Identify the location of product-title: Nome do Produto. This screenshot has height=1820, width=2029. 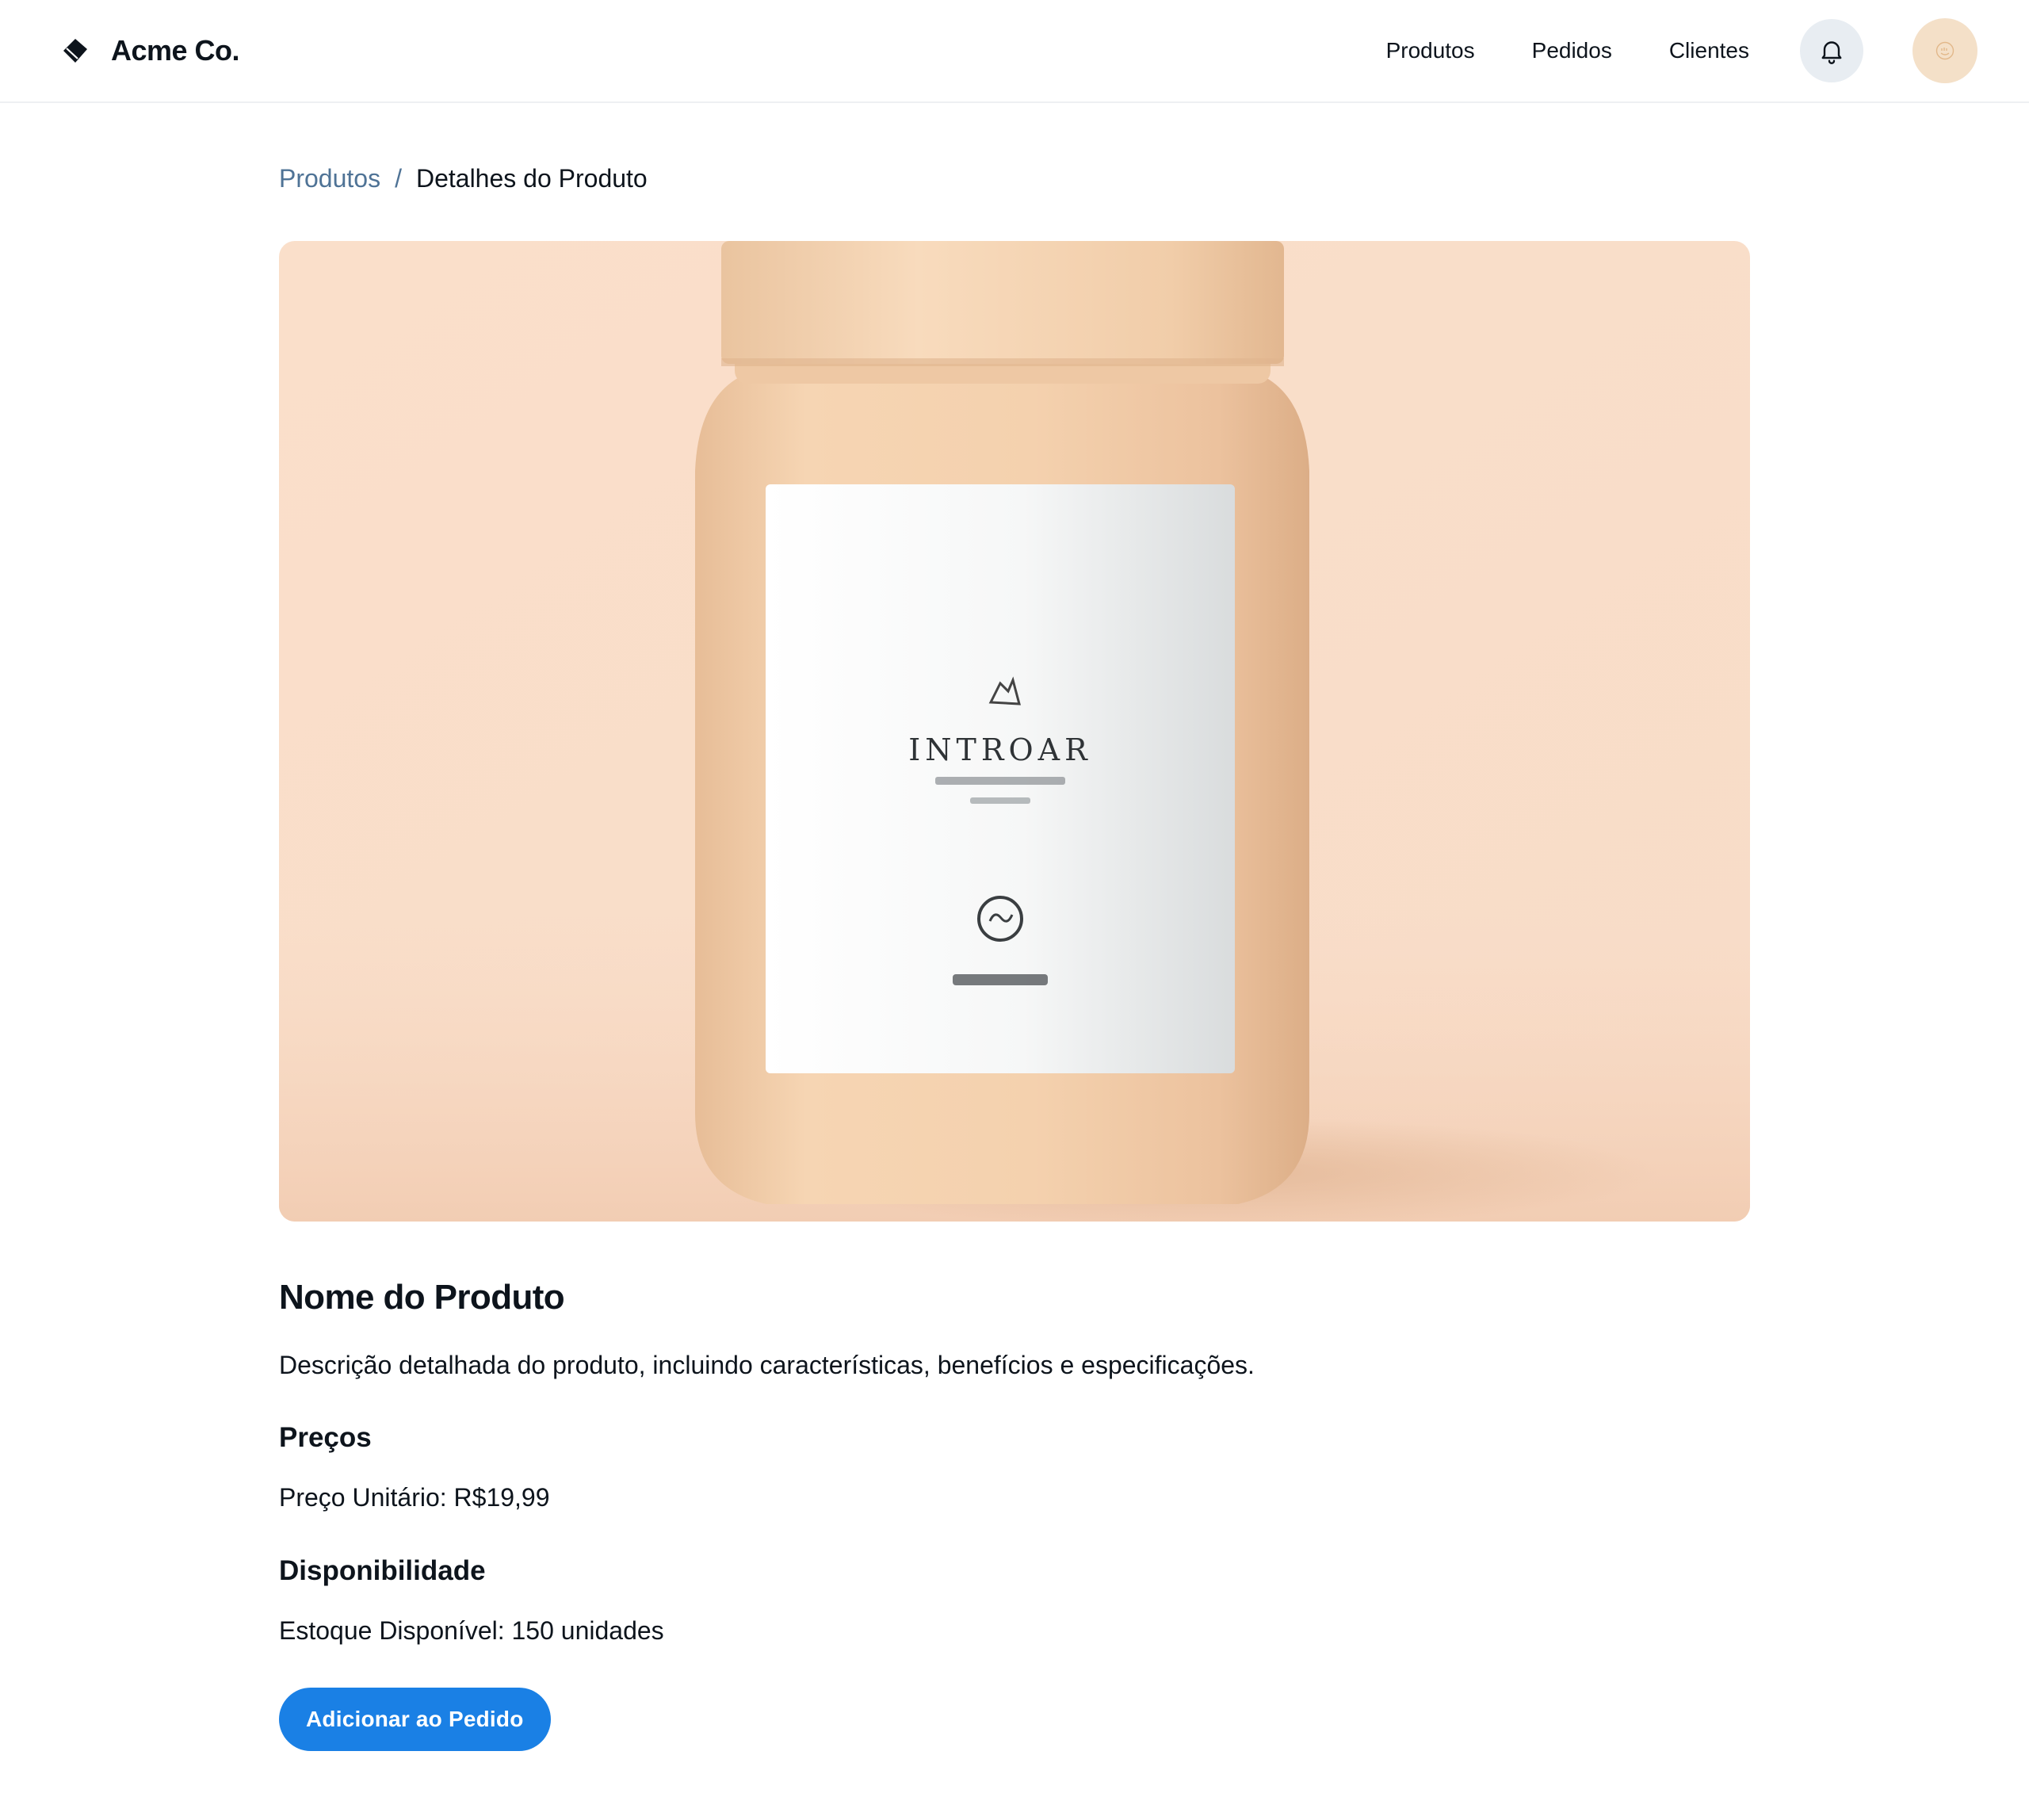
(422, 1297).